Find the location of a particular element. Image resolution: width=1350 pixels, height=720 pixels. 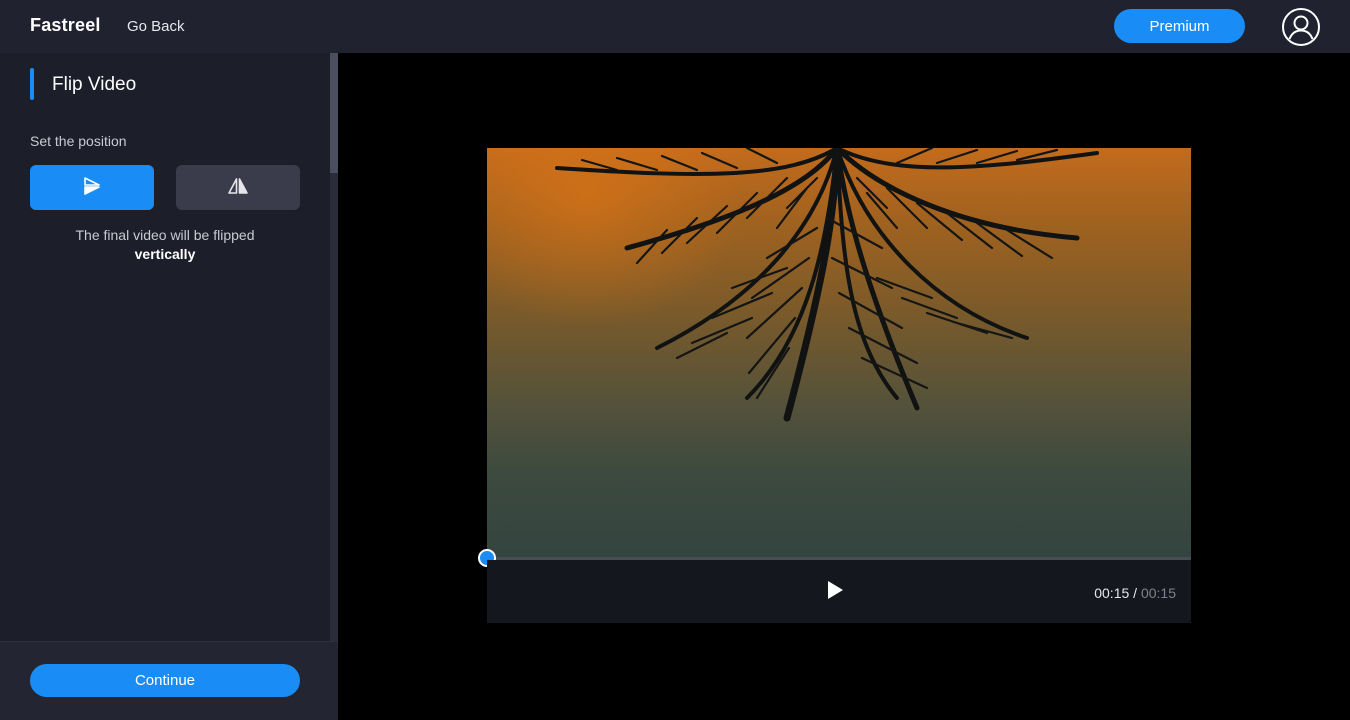

section-indicator is located at coordinates (32, 84).